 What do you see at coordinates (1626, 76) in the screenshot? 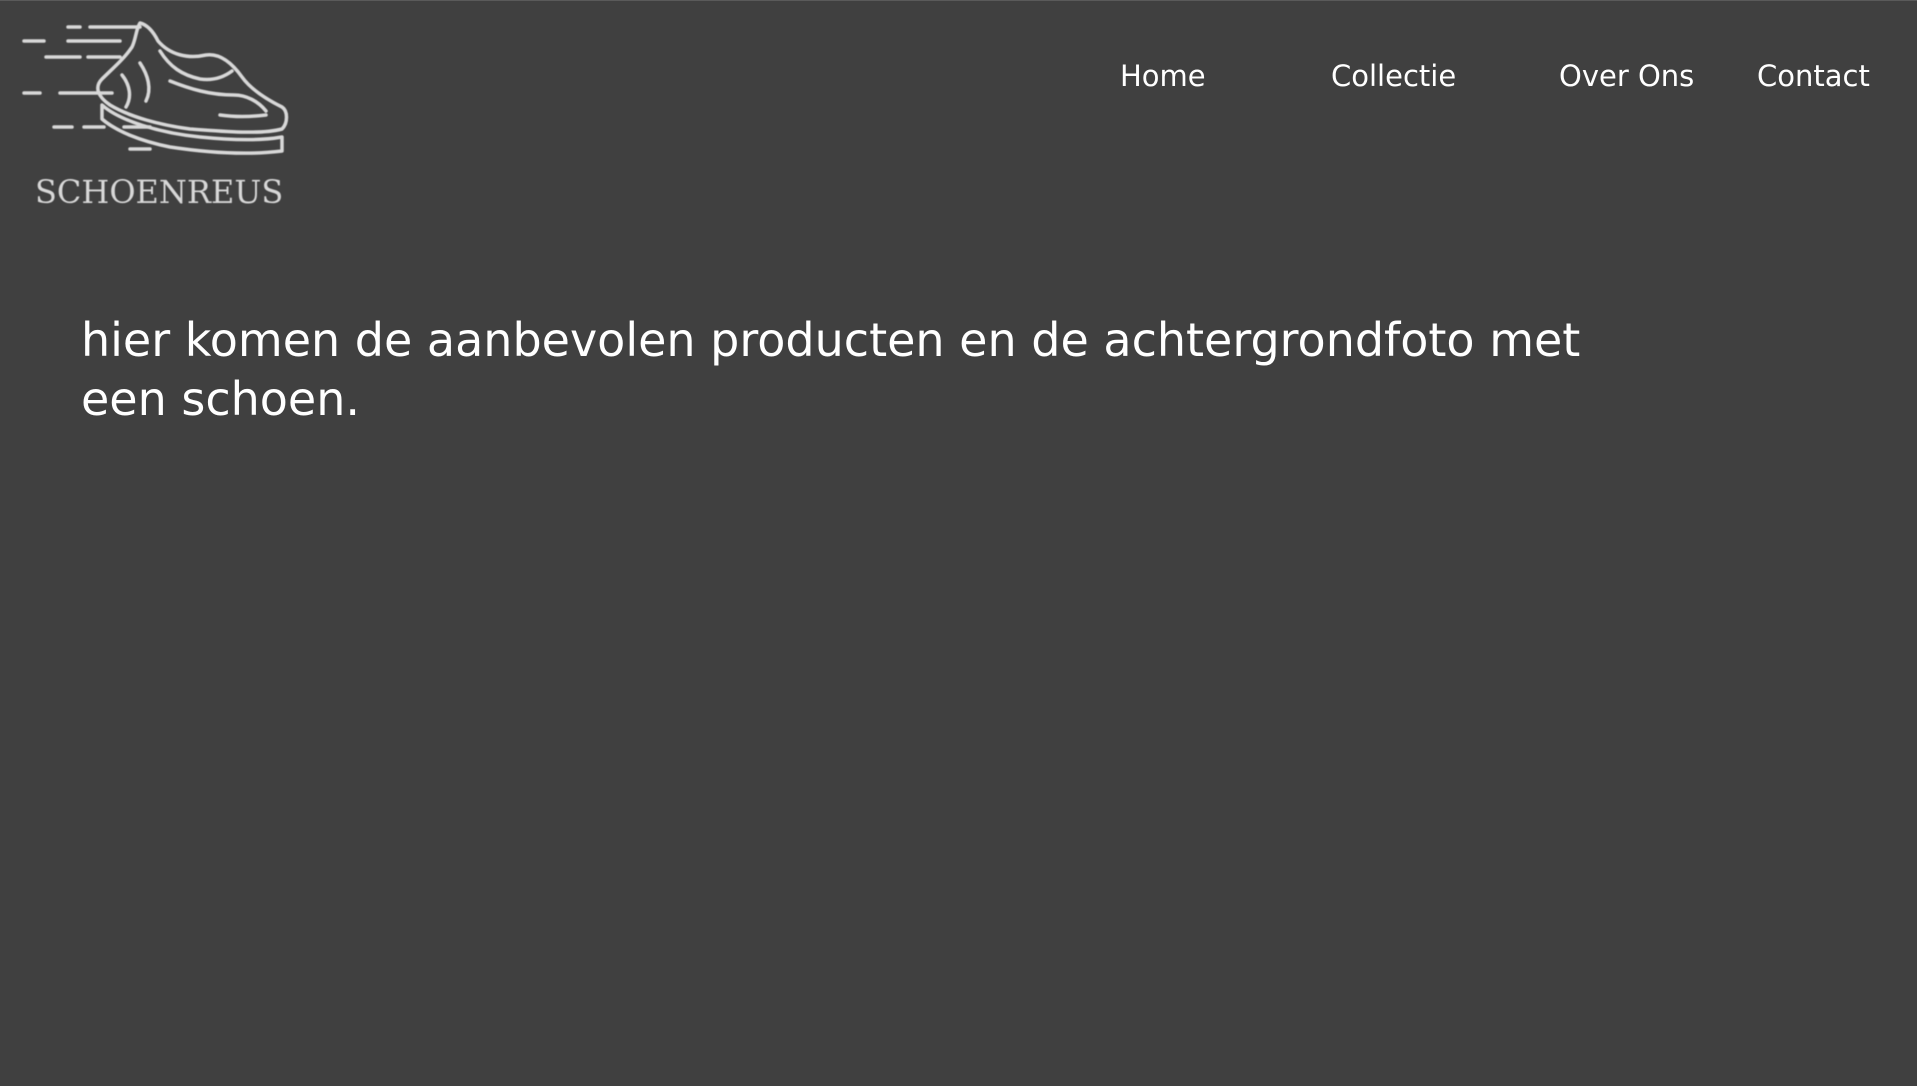
I see `nav-item-over-ons: Over Ons` at bounding box center [1626, 76].